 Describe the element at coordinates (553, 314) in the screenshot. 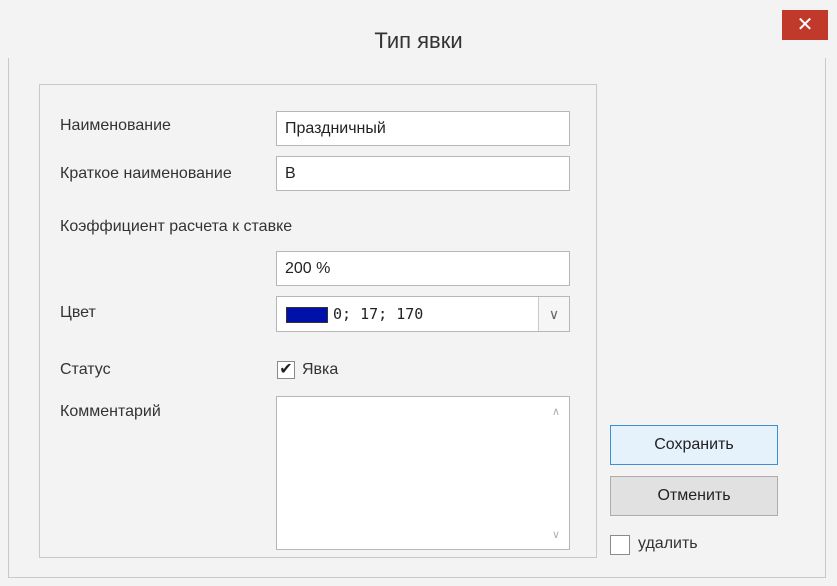

I see `chevron-down-icon: ∨` at that location.